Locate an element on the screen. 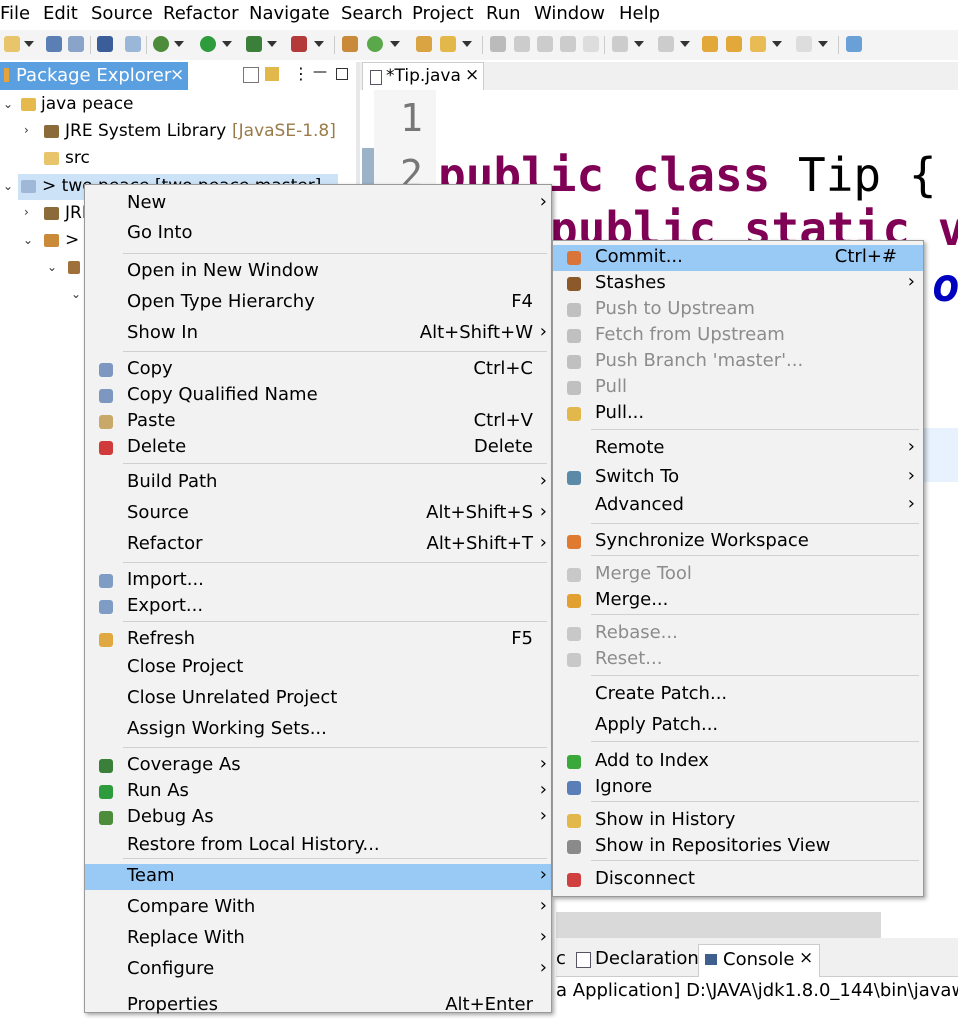 The image size is (958, 1019). run-icon is located at coordinates (208, 44).